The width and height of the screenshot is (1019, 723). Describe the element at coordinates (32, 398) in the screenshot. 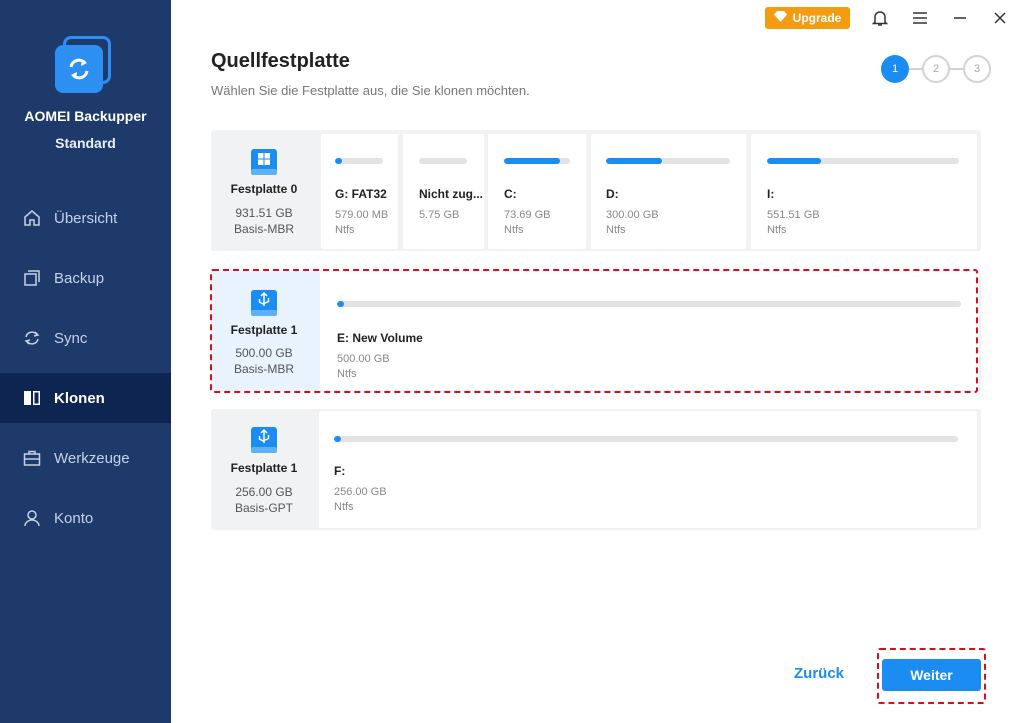

I see `clone-icon` at that location.